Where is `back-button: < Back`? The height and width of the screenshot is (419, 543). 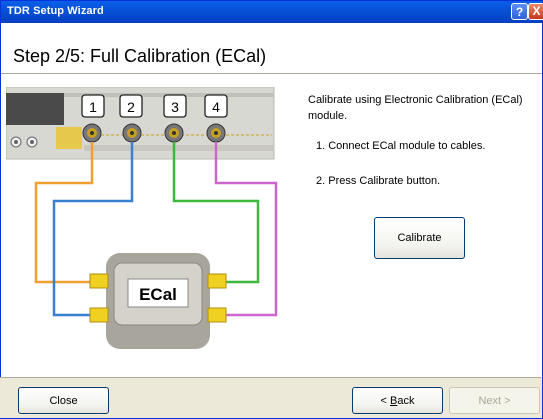
back-button: < Back is located at coordinates (397, 400).